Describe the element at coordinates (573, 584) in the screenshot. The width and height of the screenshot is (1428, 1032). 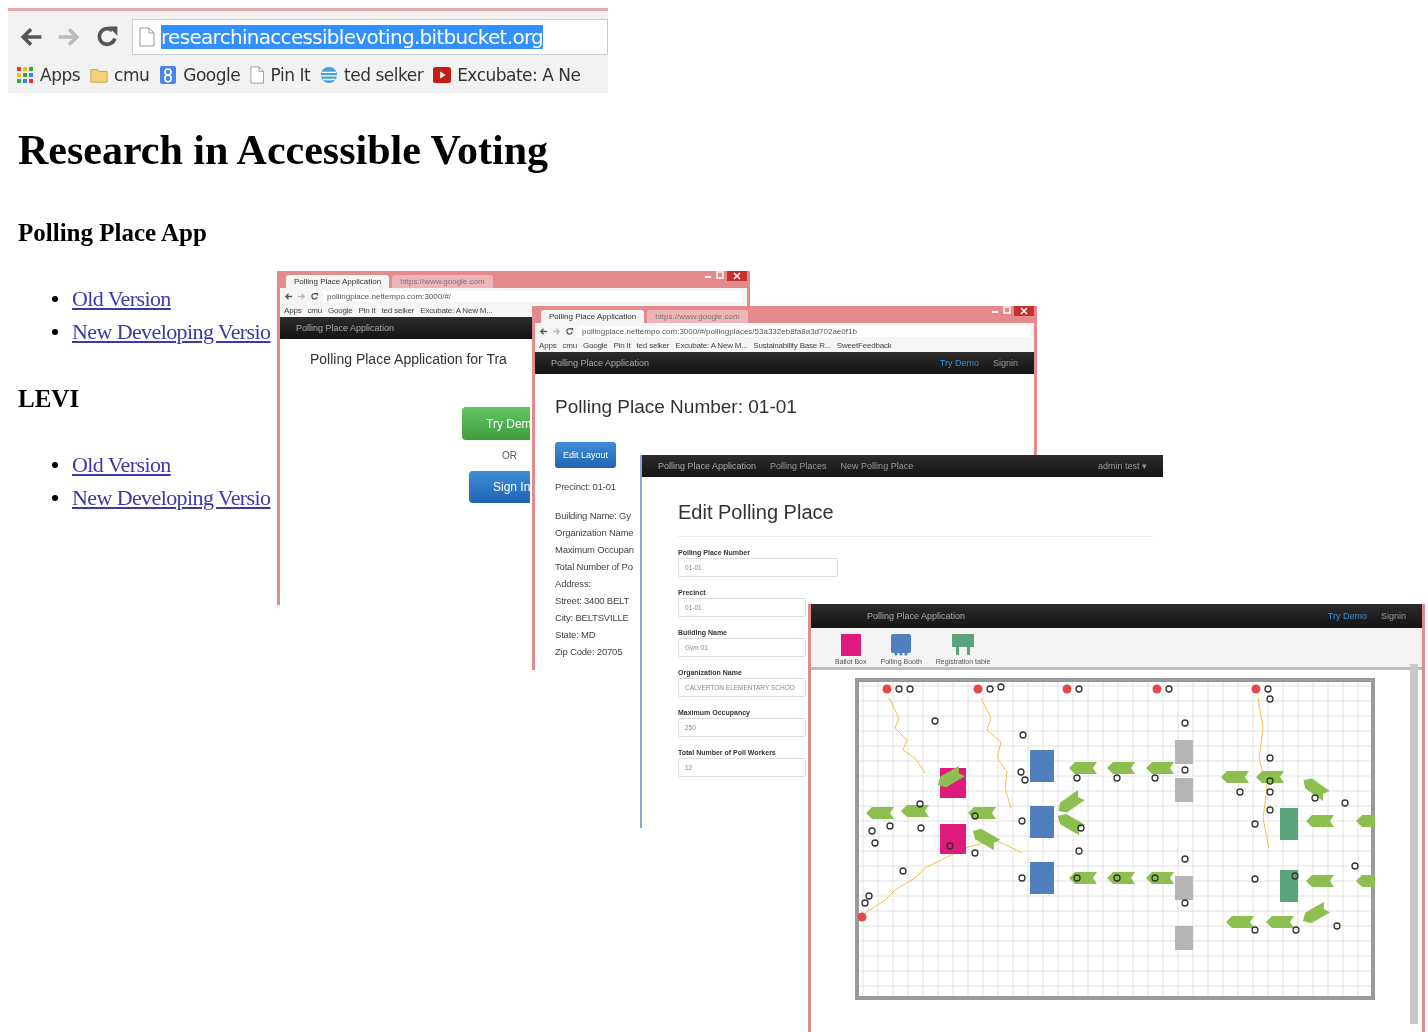
I see `detail-text: Address:` at that location.